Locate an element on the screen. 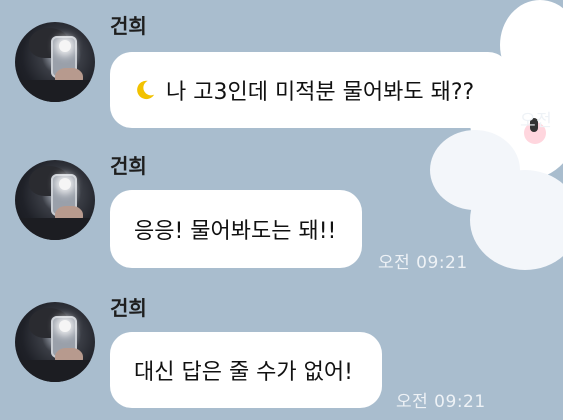 This screenshot has height=420, width=563. moon-icon is located at coordinates (146, 90).